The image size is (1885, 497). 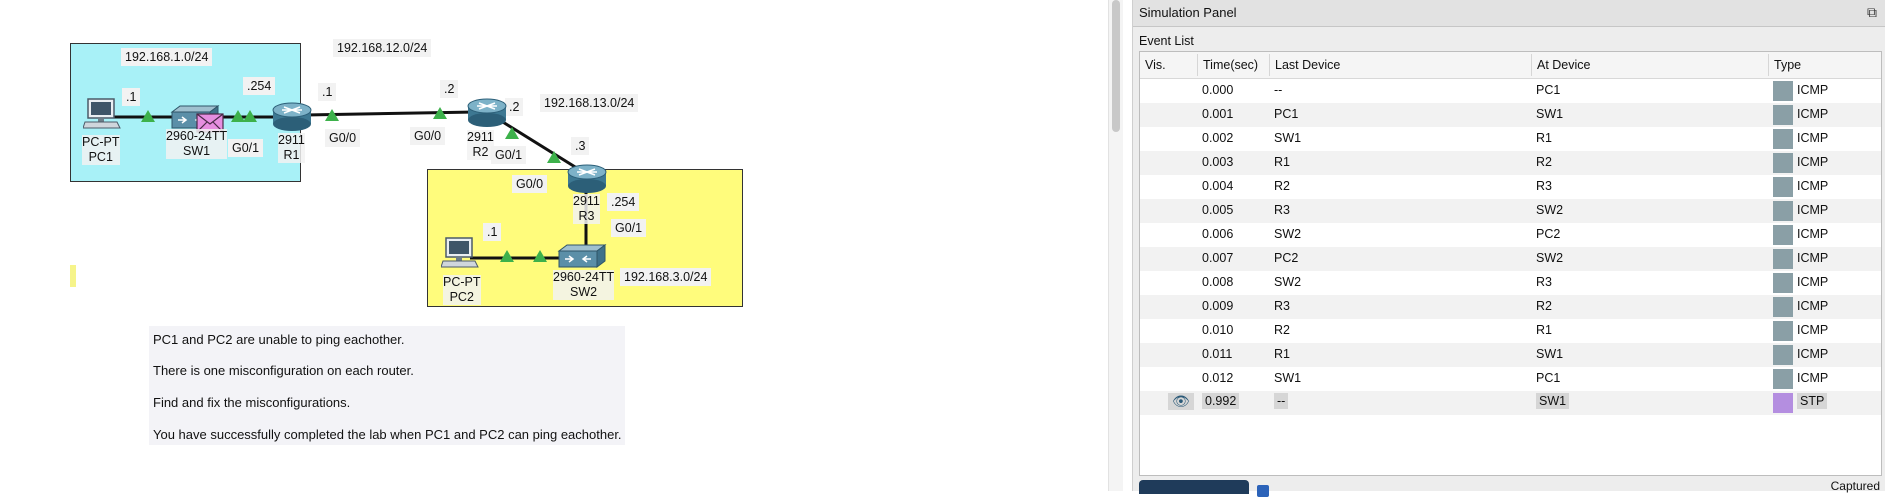 What do you see at coordinates (1166, 41) in the screenshot?
I see `event-list-label: Event List` at bounding box center [1166, 41].